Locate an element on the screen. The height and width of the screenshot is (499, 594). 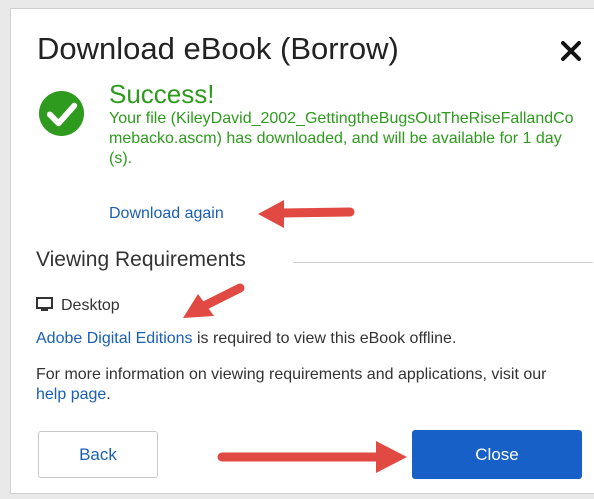
section-divider is located at coordinates (443, 262).